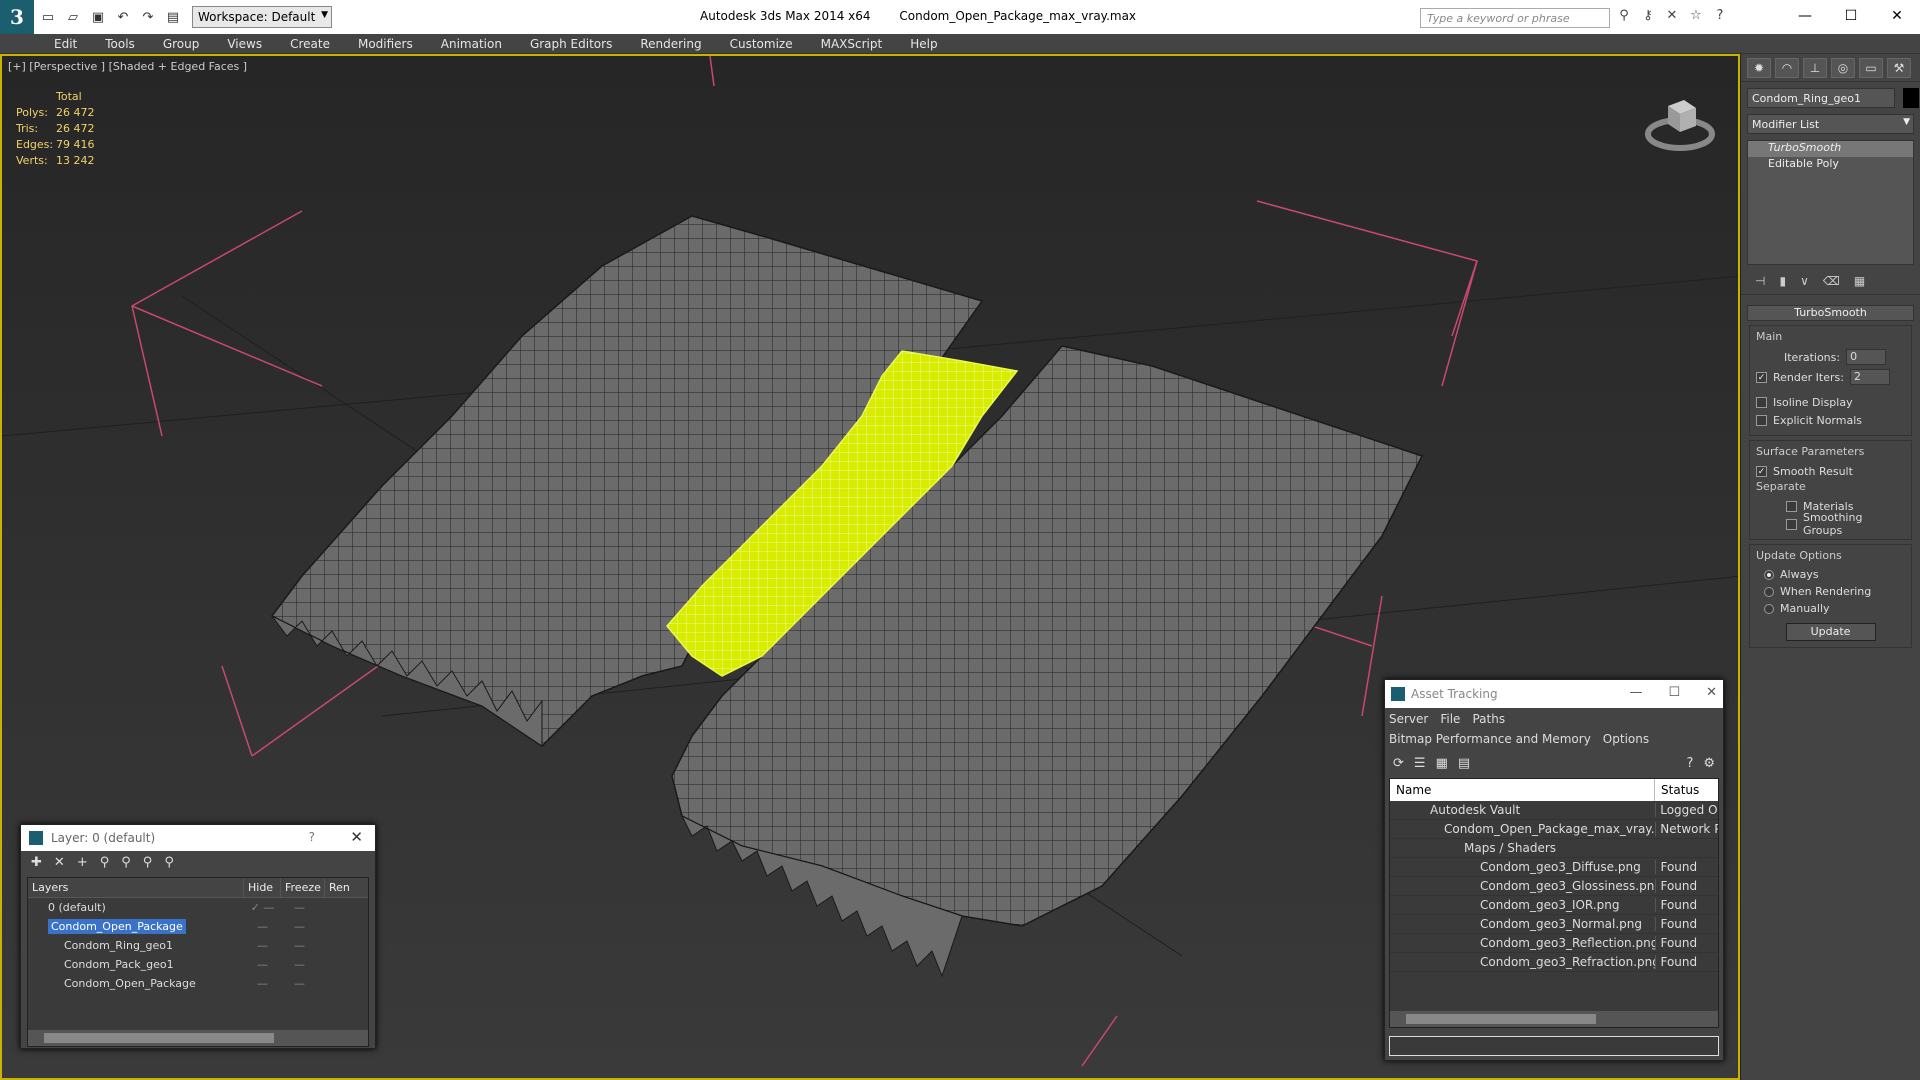 This screenshot has height=1080, width=1920. What do you see at coordinates (1843, 68) in the screenshot?
I see `motion-tab-icon: ◎` at bounding box center [1843, 68].